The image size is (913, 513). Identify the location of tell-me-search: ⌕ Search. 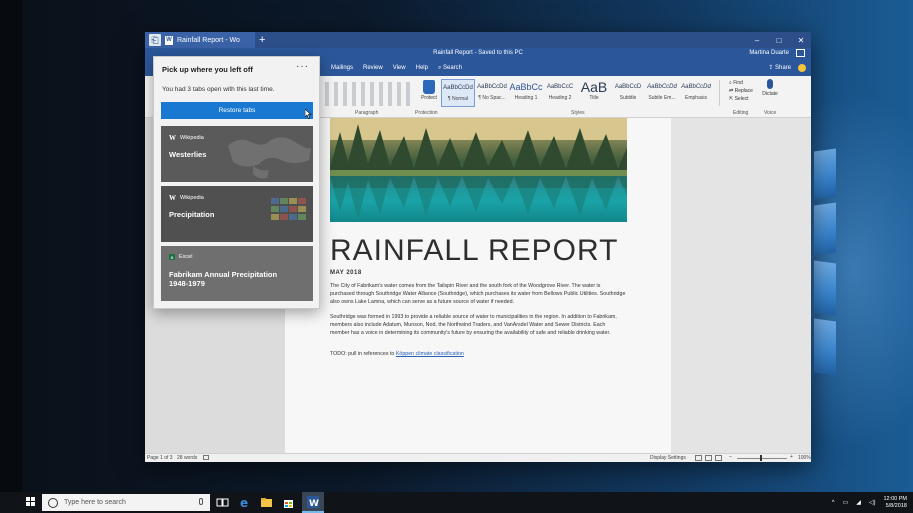
(450, 68).